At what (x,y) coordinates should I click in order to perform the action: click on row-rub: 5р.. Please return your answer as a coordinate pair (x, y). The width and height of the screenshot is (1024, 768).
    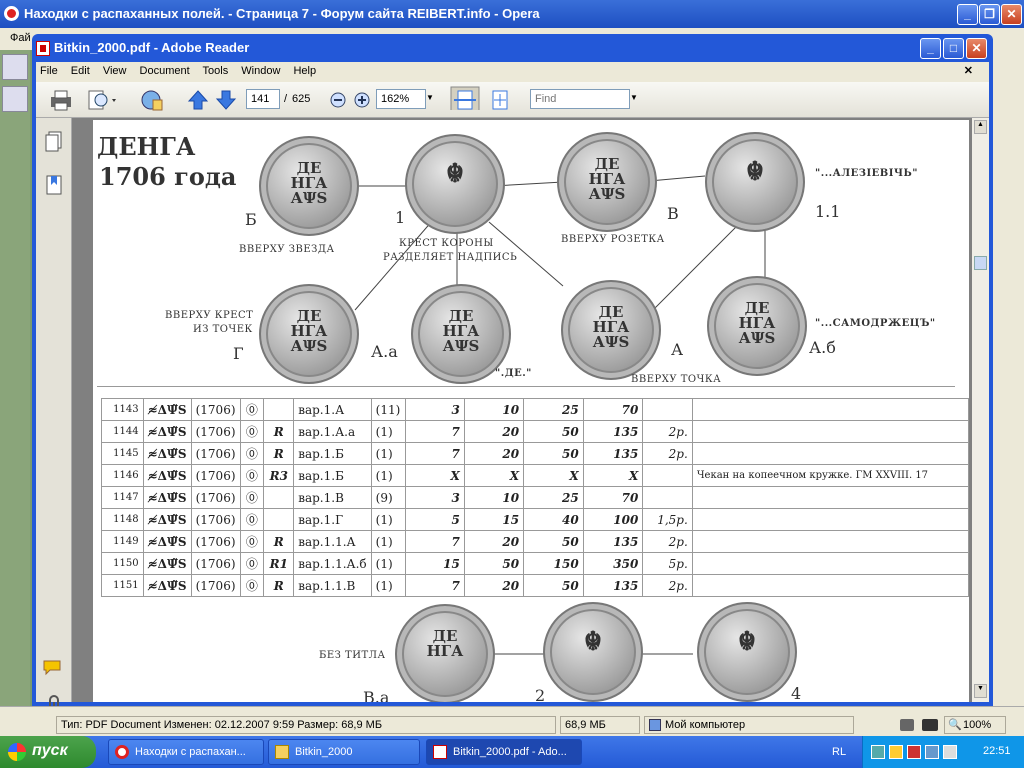
    Looking at the image, I should click on (667, 563).